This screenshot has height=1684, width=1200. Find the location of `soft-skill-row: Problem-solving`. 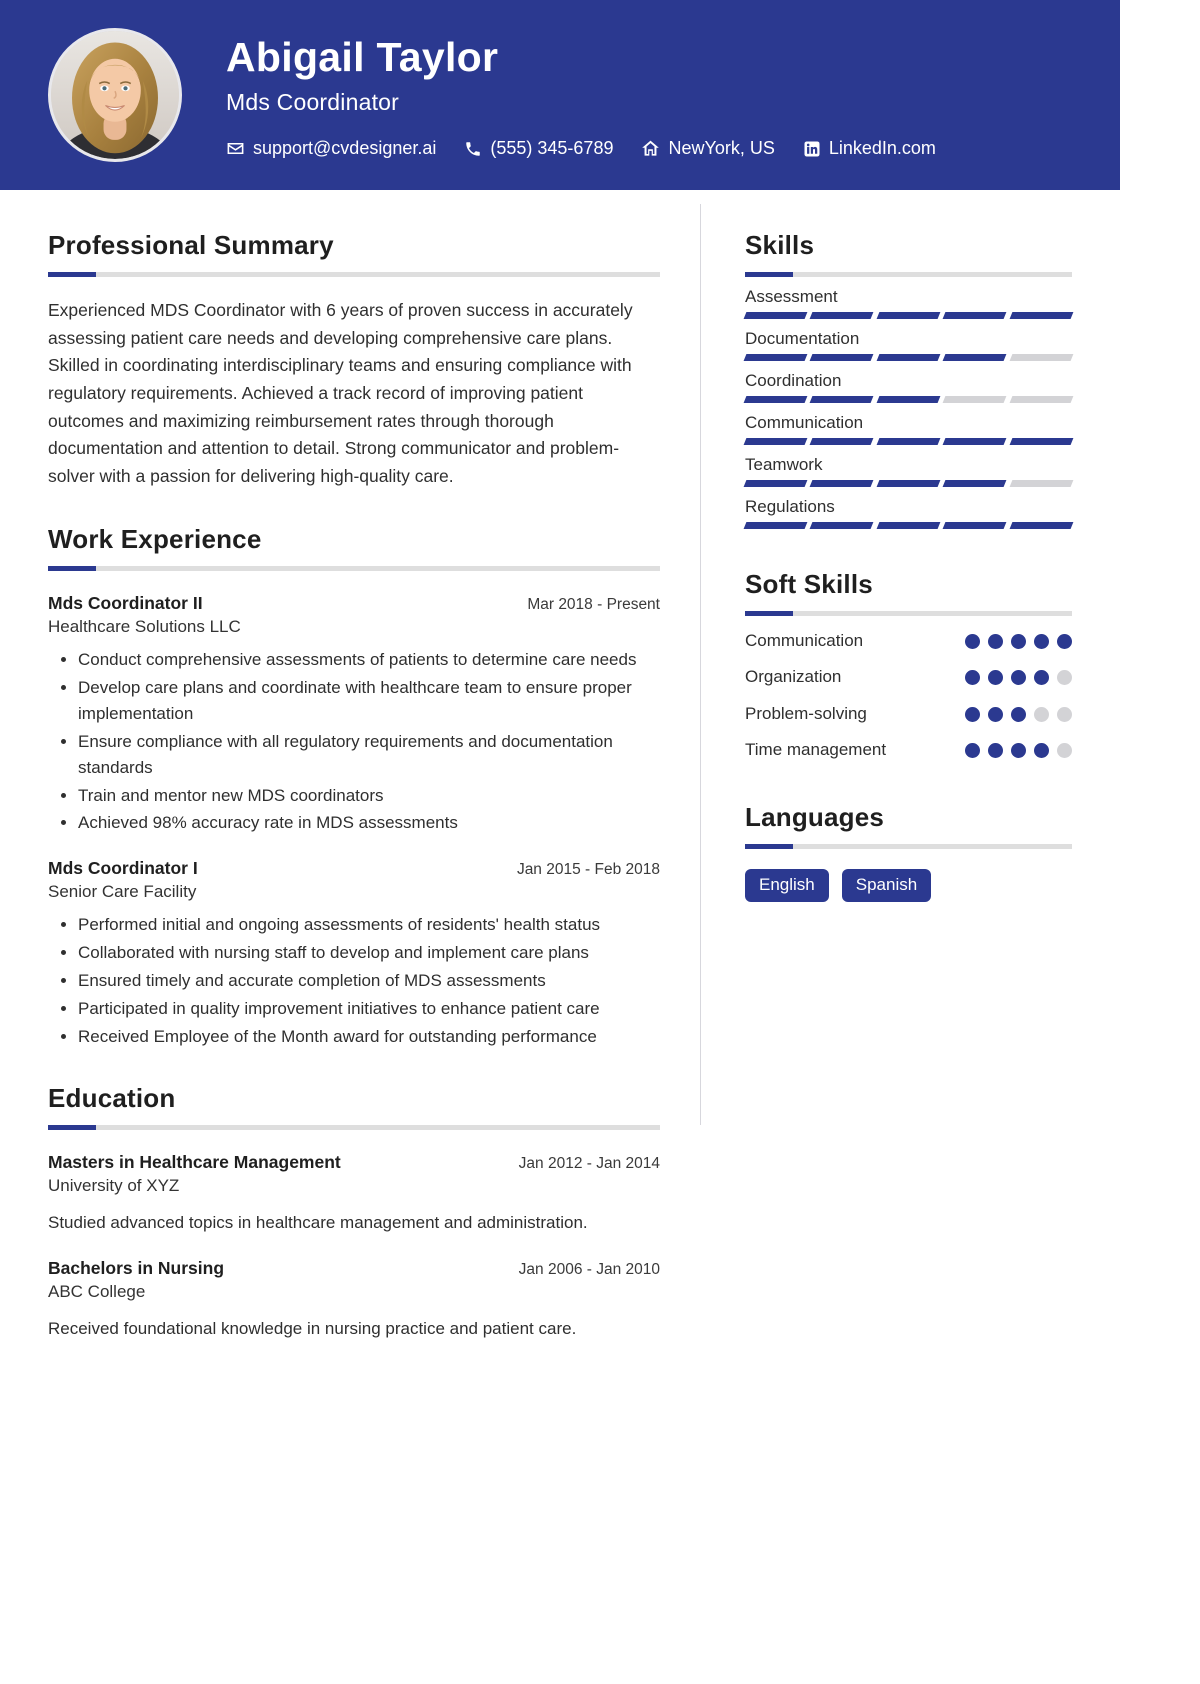

soft-skill-row: Problem-solving is located at coordinates (908, 713).